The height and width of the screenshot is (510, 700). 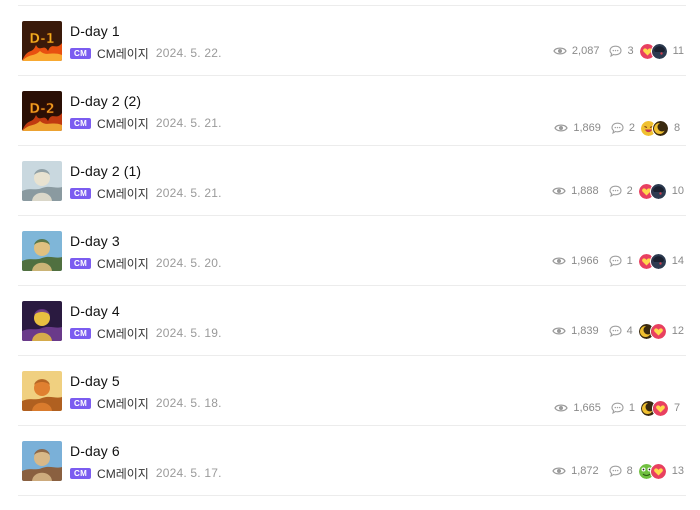 I want to click on reaction-count: 7, so click(x=677, y=408).